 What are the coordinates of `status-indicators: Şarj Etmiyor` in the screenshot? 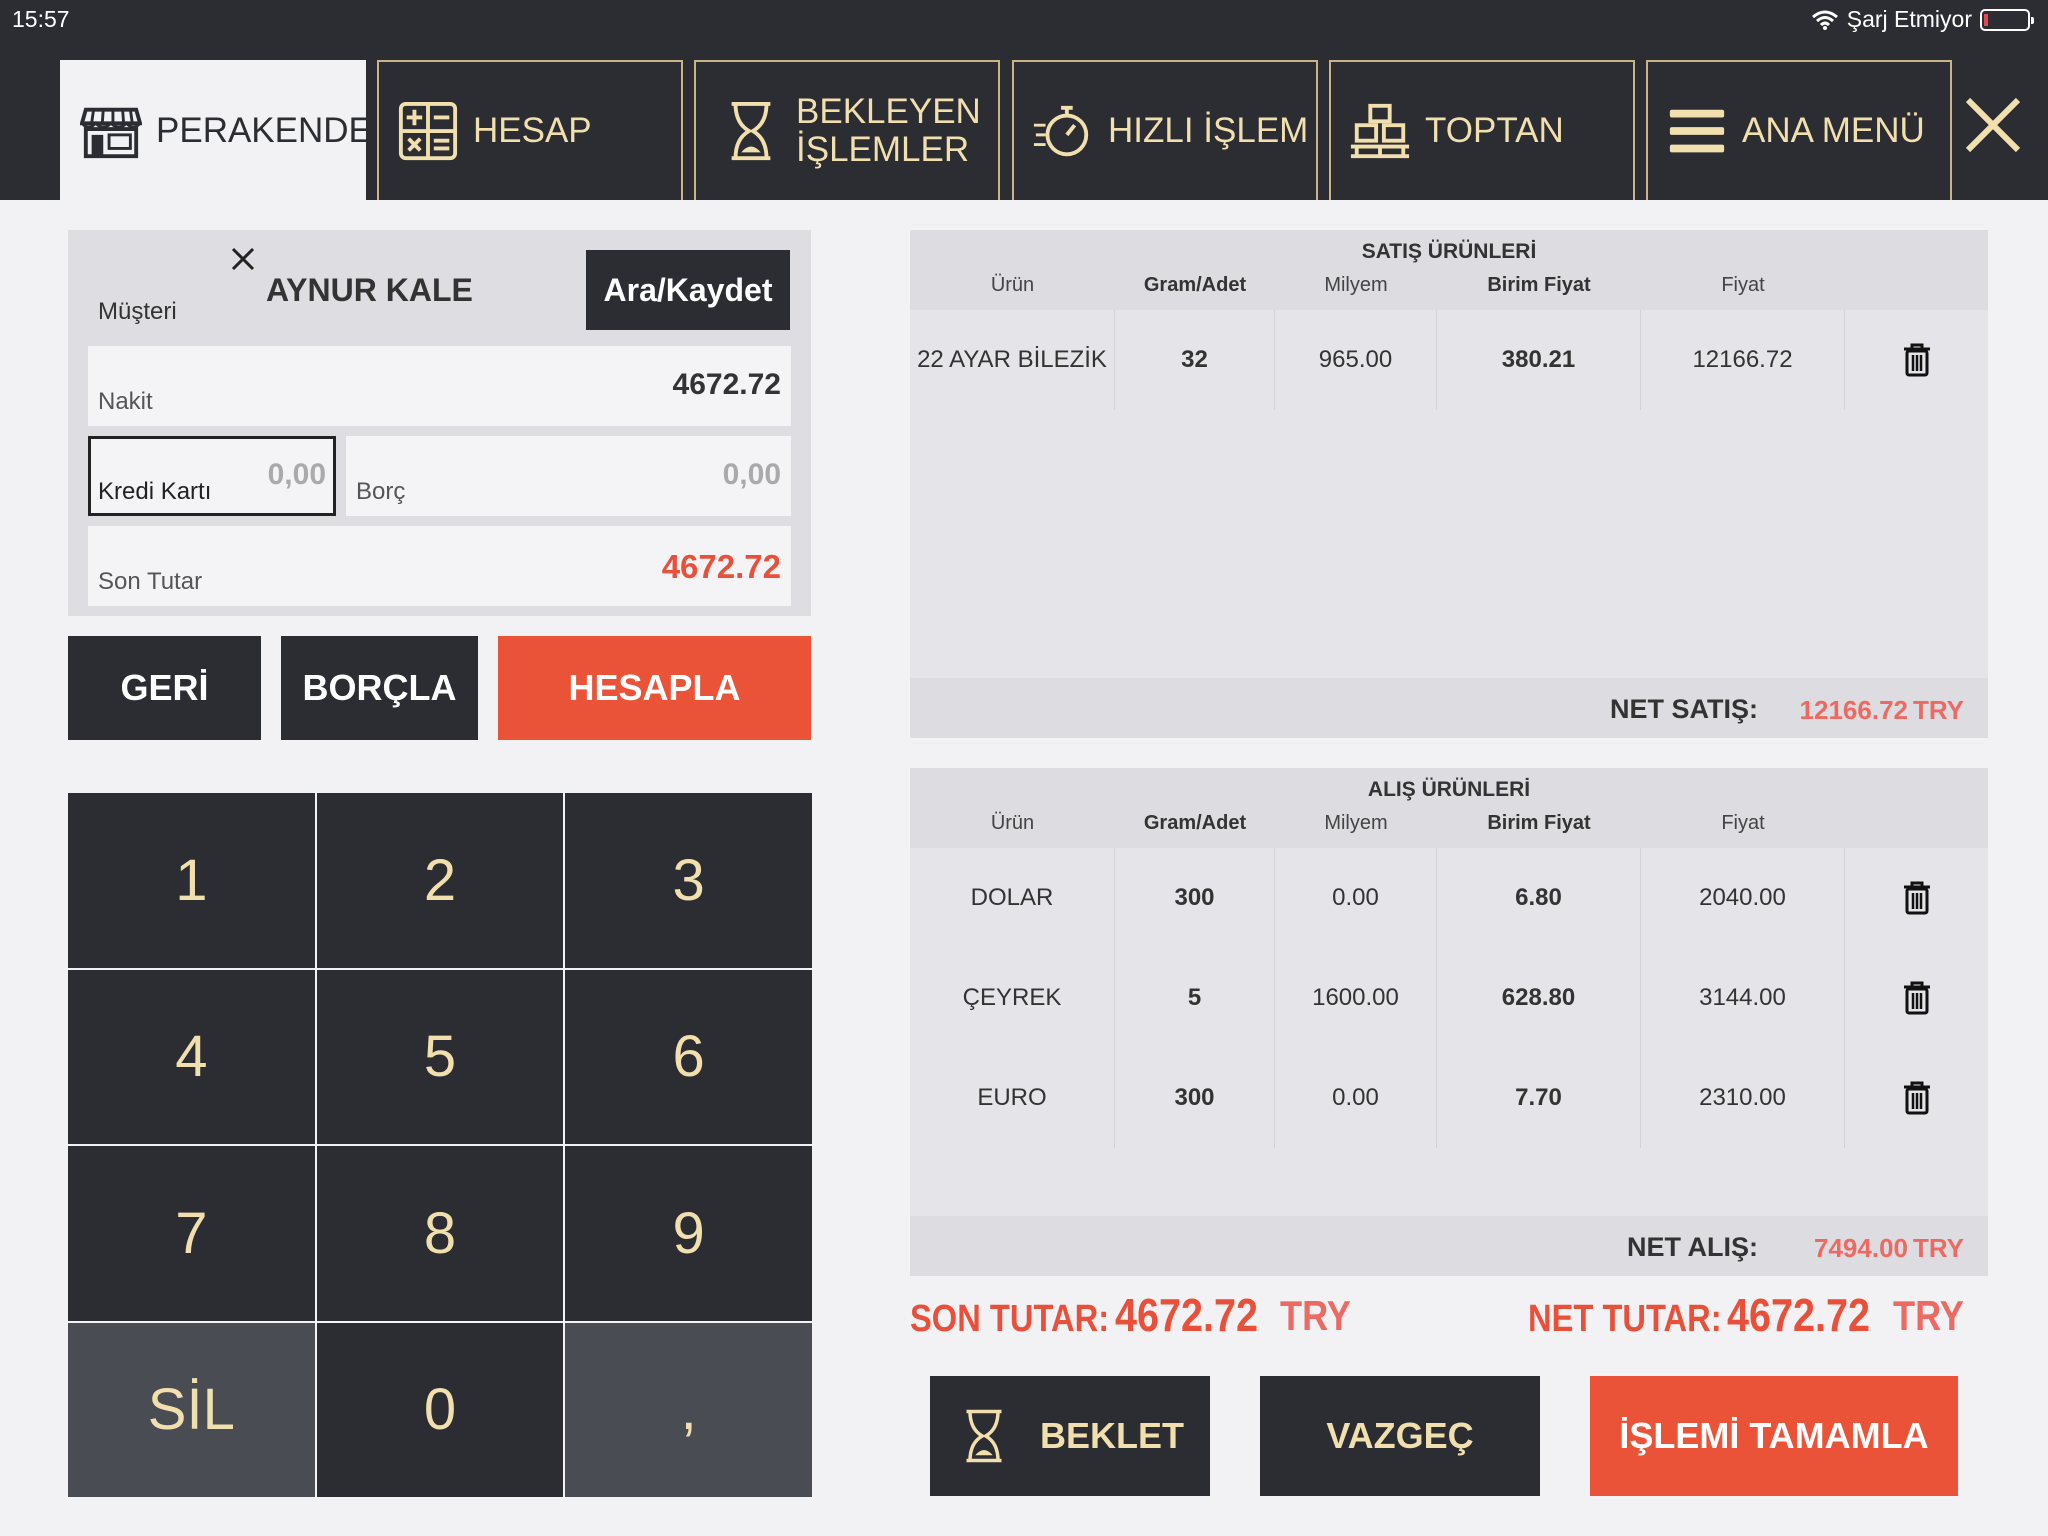 It's located at (1922, 19).